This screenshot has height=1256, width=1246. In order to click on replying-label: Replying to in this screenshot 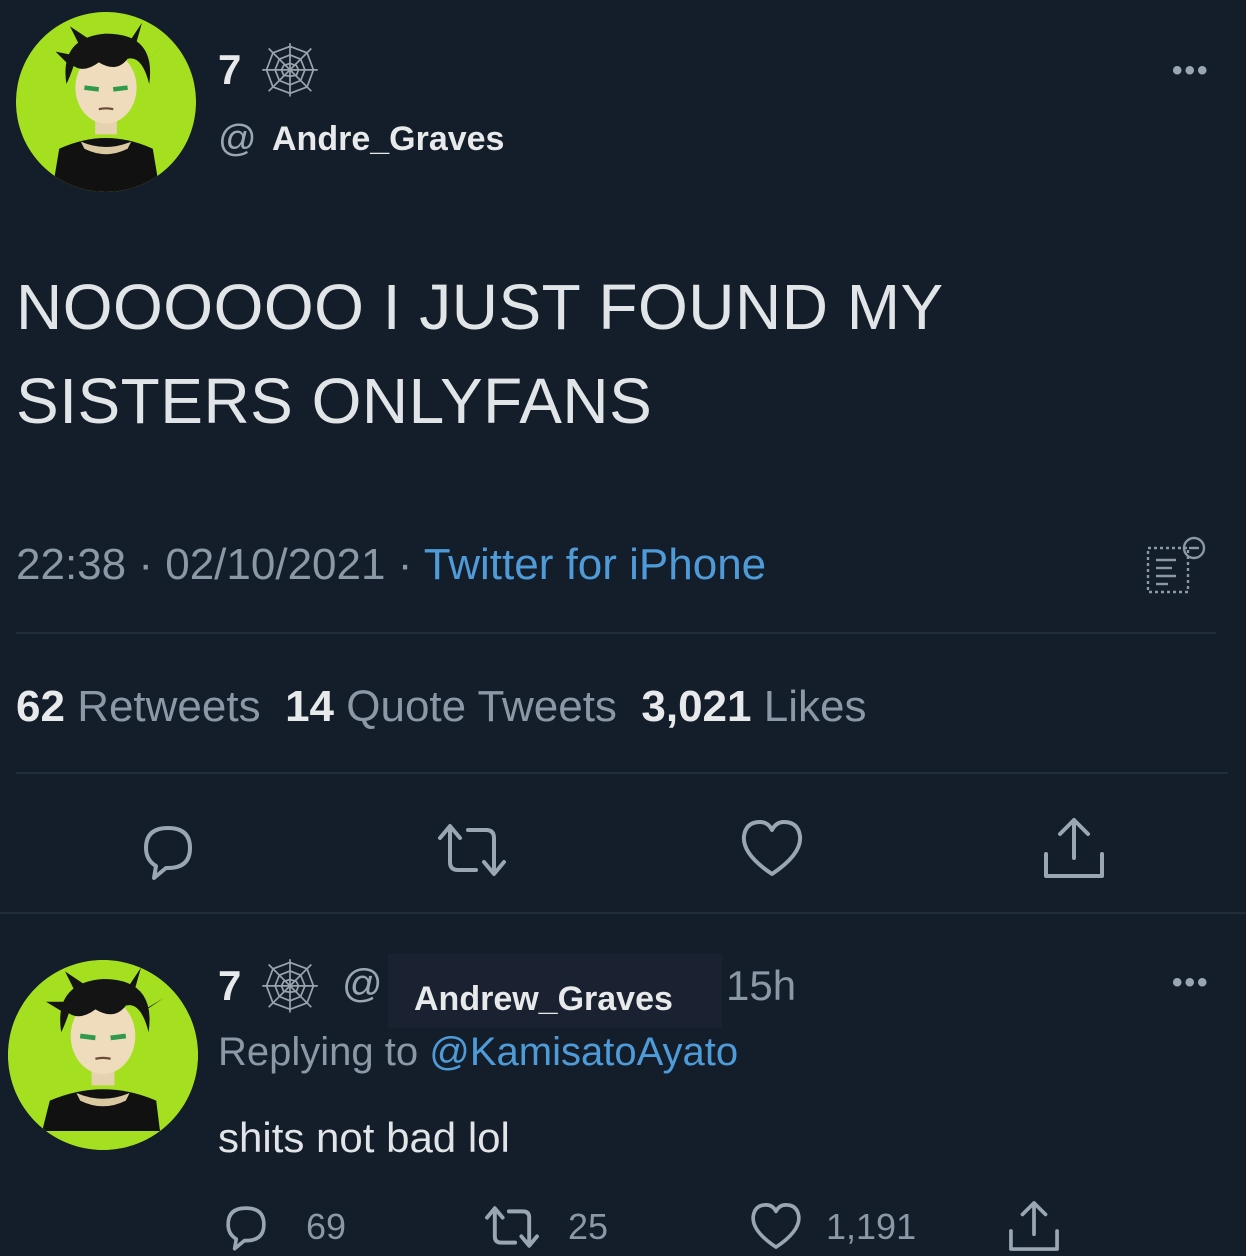, I will do `click(318, 1052)`.